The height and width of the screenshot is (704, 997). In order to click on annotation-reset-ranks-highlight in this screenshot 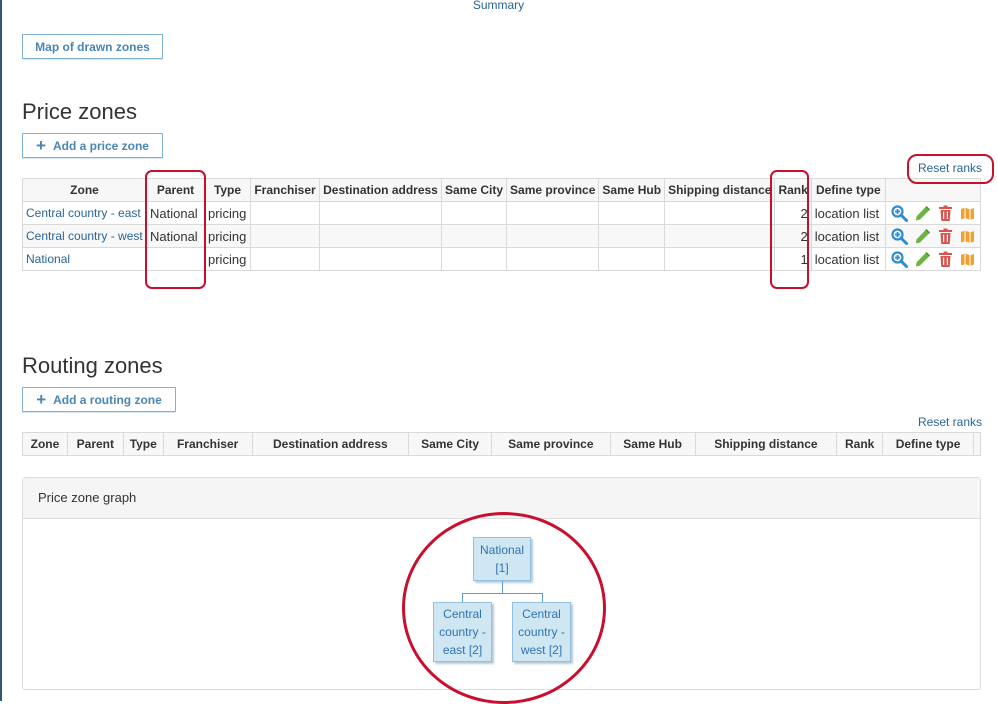, I will do `click(950, 169)`.